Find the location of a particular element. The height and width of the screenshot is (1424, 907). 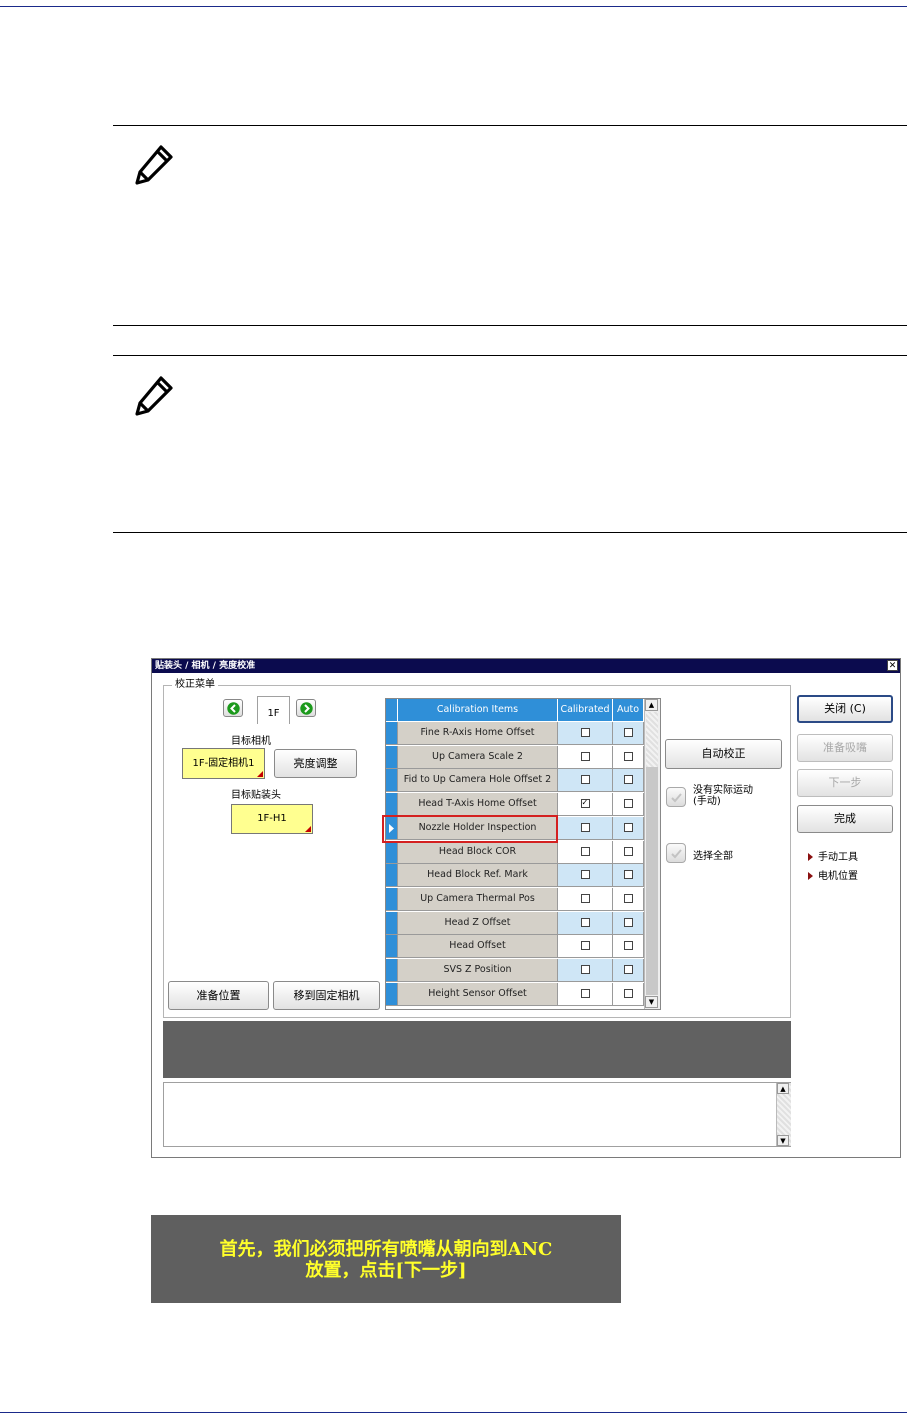

calibration-item-name: Head T-Axis Home Offset is located at coordinates (478, 805).